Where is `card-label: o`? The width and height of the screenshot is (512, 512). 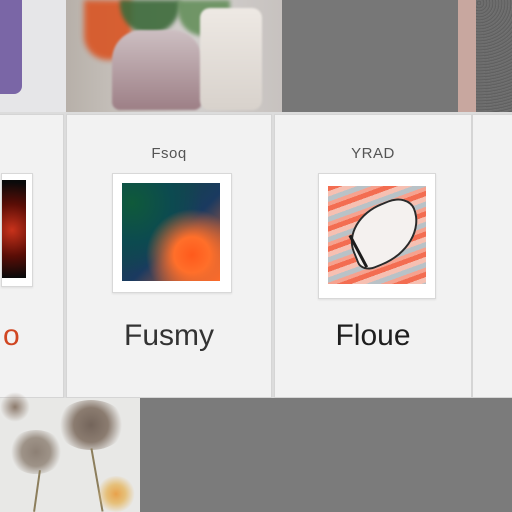
card-label: o is located at coordinates (11, 335).